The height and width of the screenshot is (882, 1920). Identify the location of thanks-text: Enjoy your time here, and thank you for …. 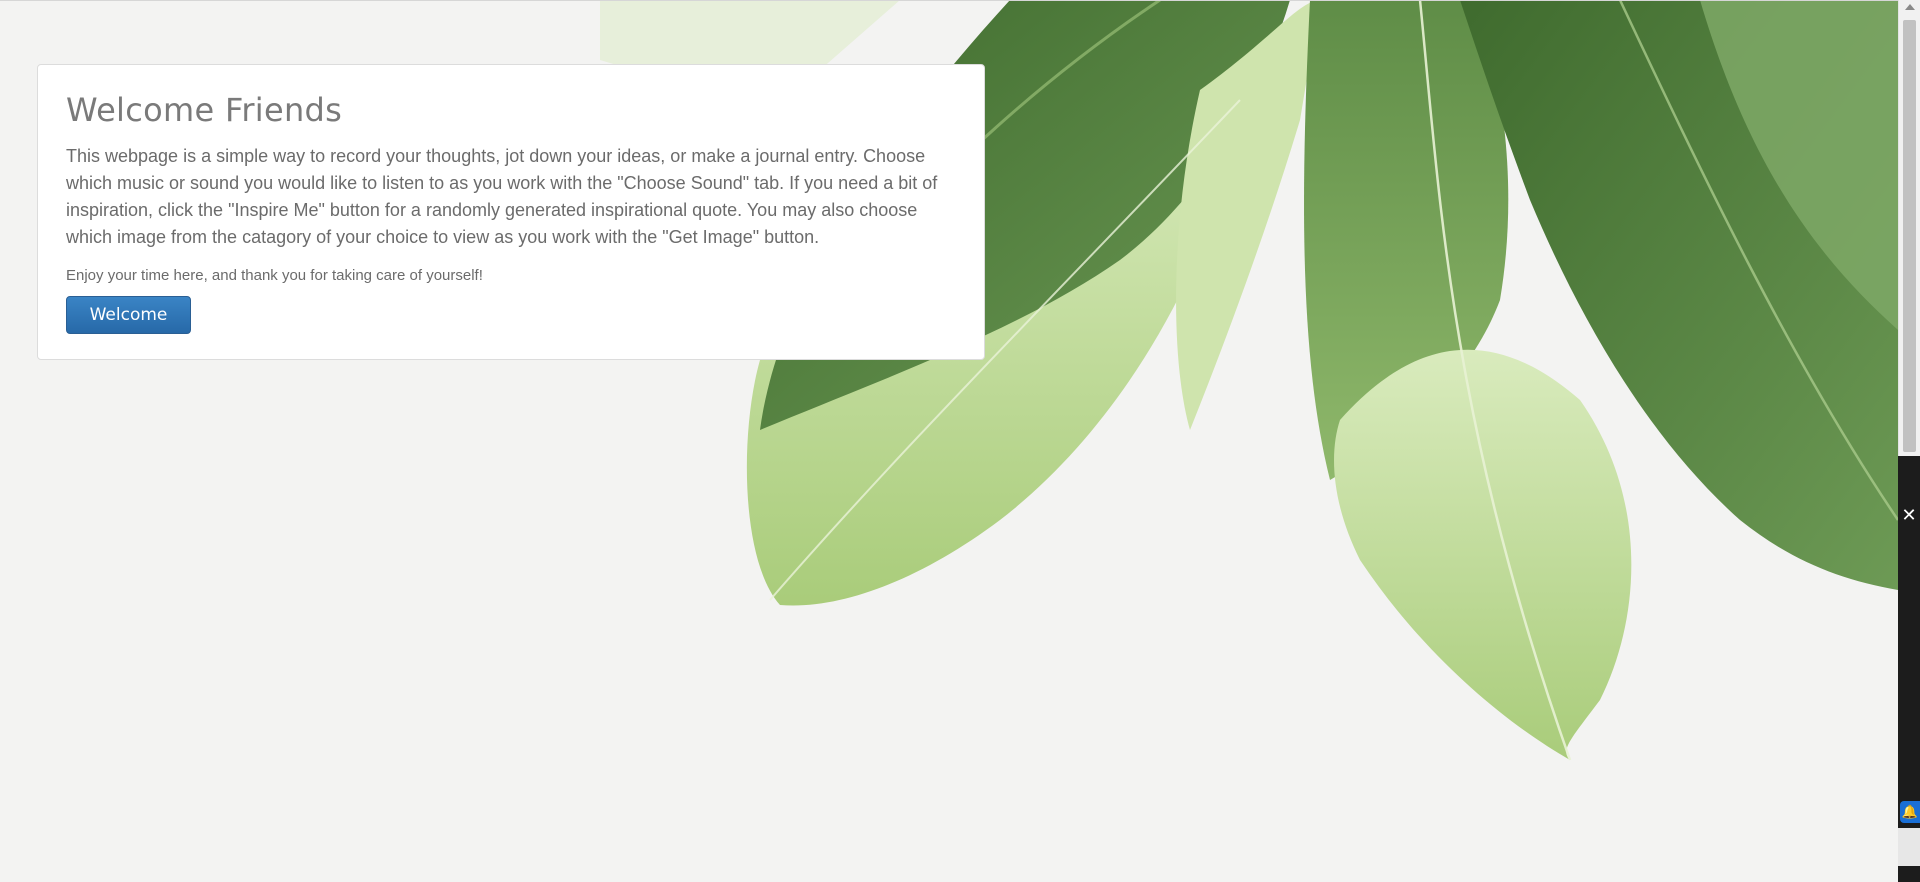
(274, 275).